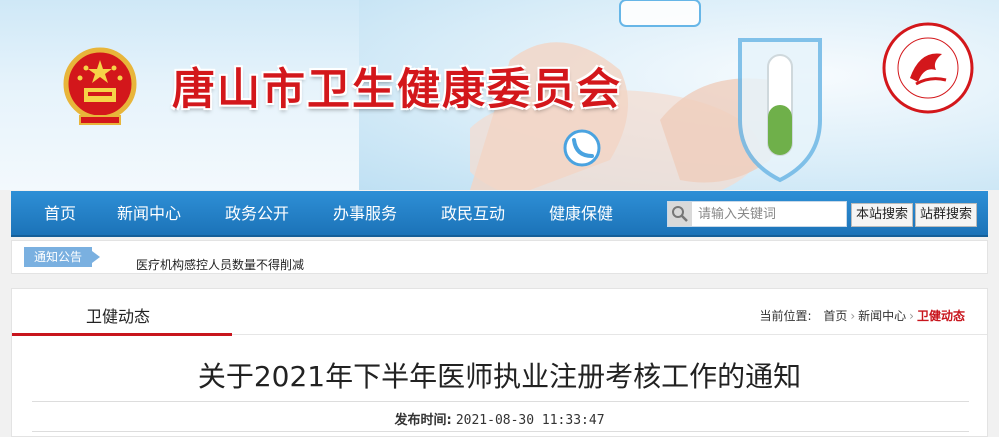  I want to click on search-icon, so click(680, 214).